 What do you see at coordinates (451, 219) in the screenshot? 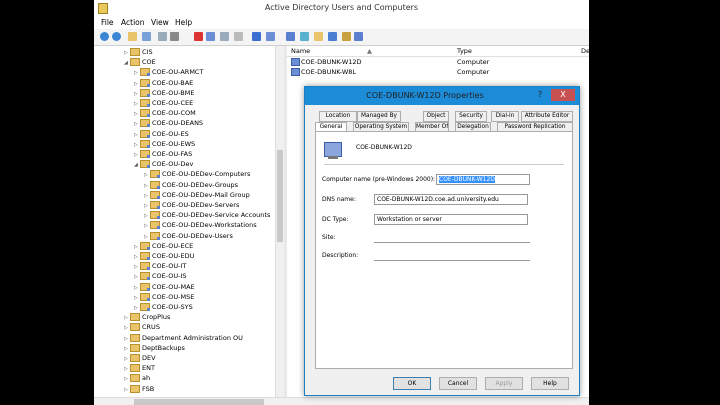
I see `dc-type-field: Workstation or server` at bounding box center [451, 219].